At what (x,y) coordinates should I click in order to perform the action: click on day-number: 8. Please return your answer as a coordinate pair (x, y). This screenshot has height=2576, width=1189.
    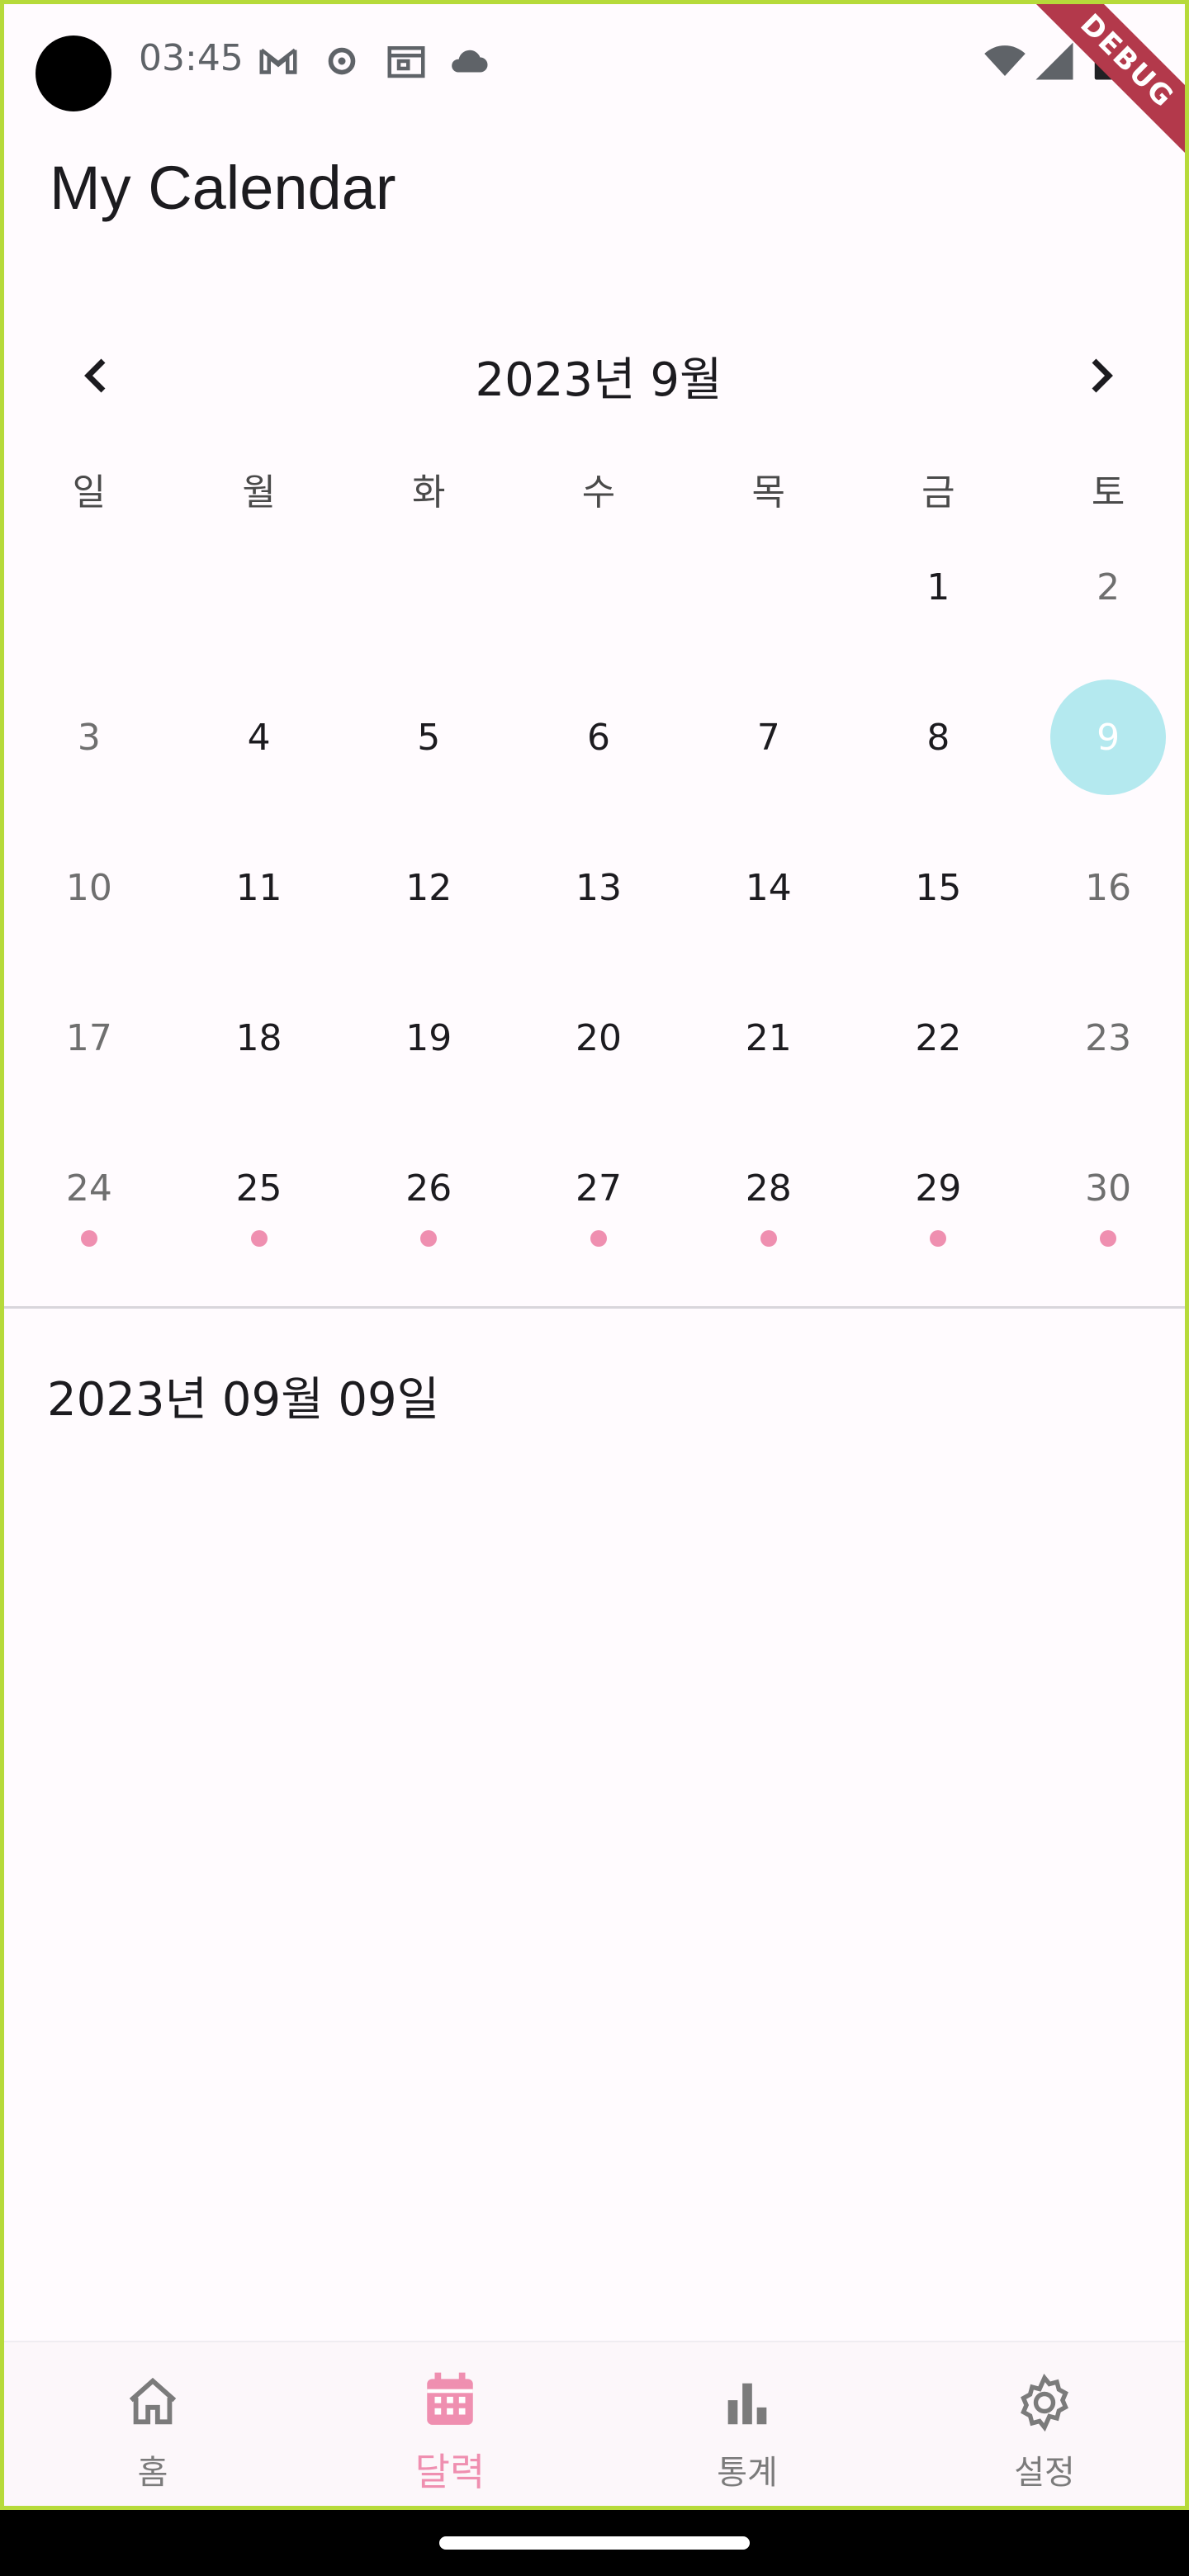
    Looking at the image, I should click on (938, 737).